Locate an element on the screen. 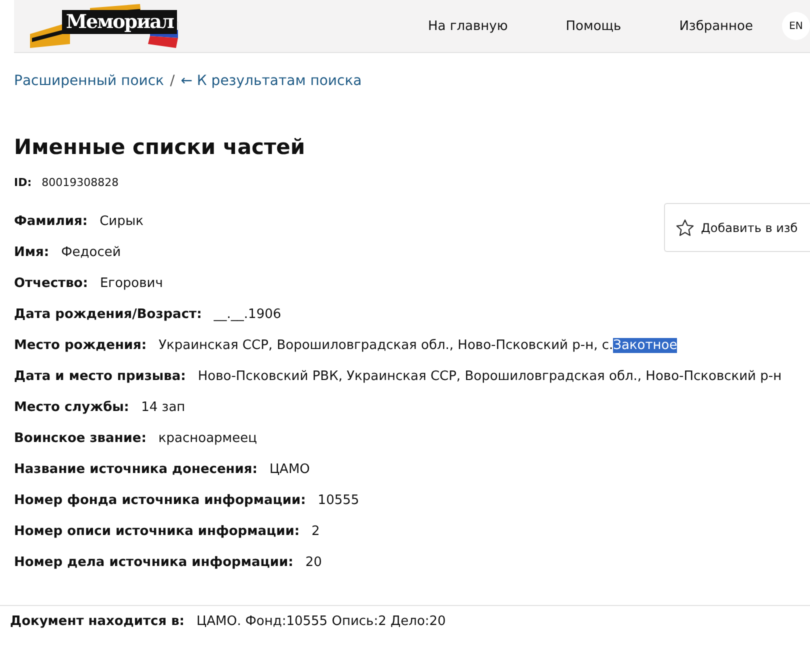 The height and width of the screenshot is (657, 810). field-label: Место рождения: is located at coordinates (80, 346).